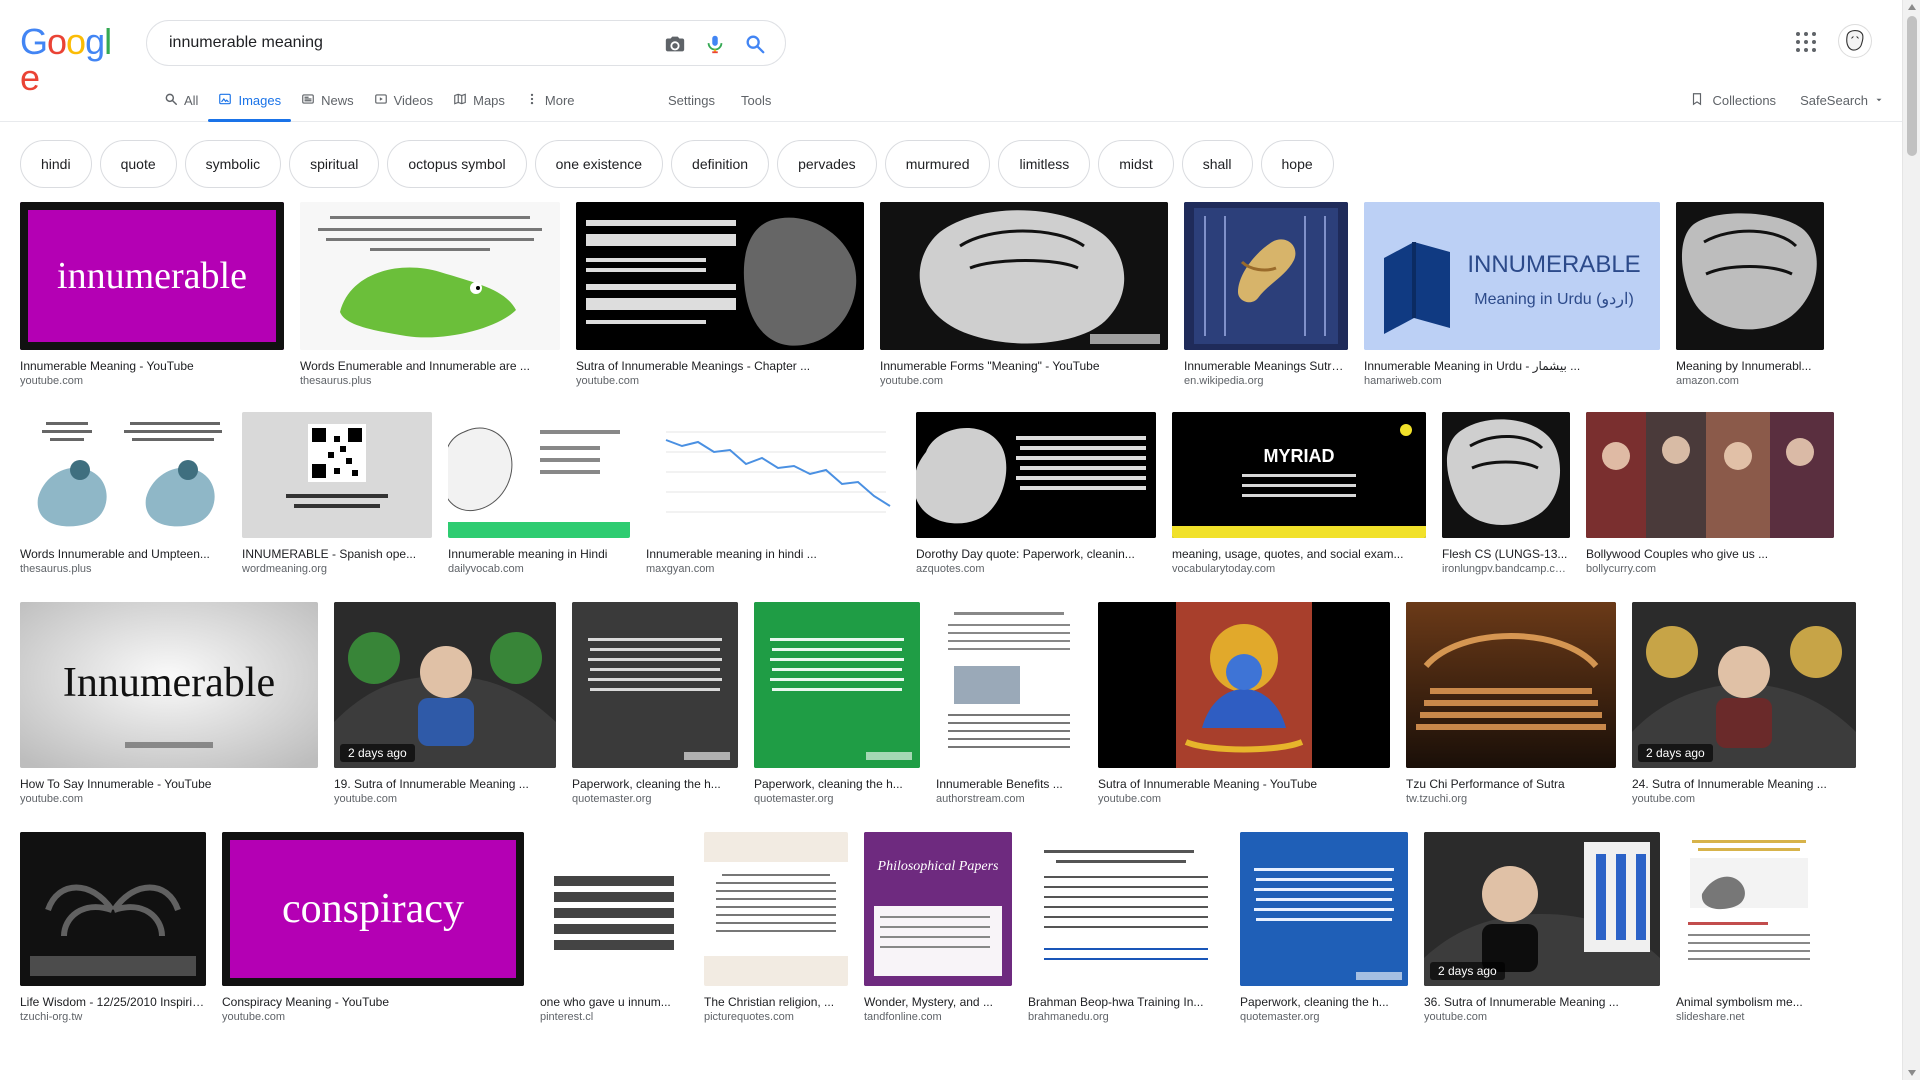 Image resolution: width=1920 pixels, height=1080 pixels. I want to click on chip: octopus symbol, so click(457, 164).